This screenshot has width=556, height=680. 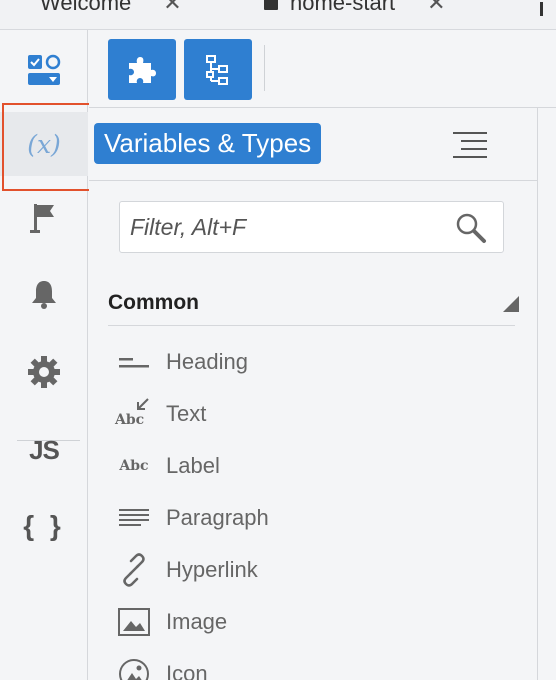 I want to click on filter-box, so click(x=311, y=227).